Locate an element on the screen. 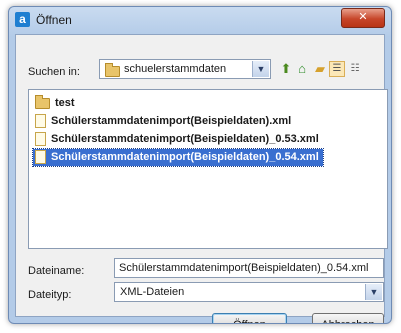  app-logo-icon: a is located at coordinates (22, 19).